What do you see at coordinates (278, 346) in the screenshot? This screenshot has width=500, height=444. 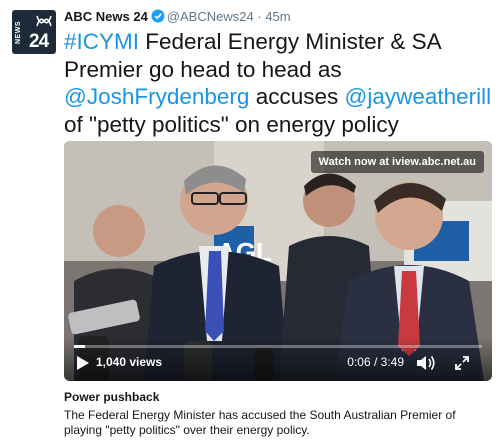 I see `progress-bar` at bounding box center [278, 346].